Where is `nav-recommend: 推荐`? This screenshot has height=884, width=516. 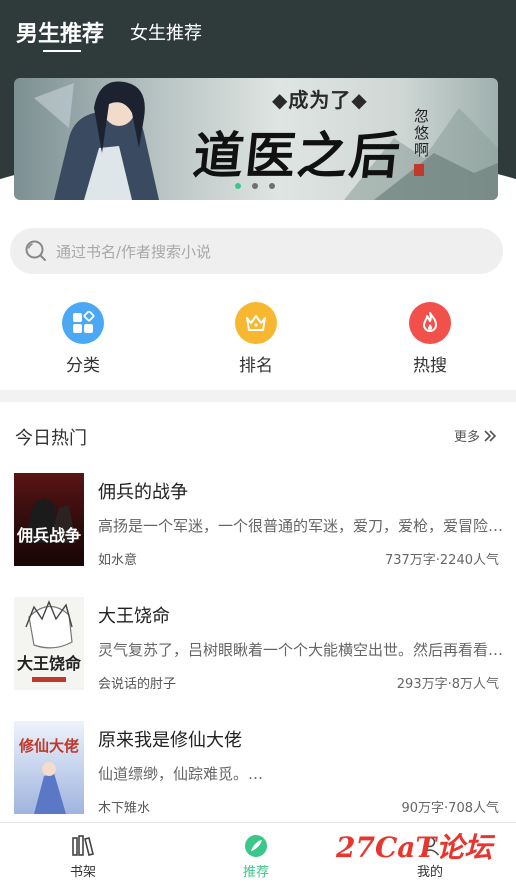
nav-recommend: 推荐 is located at coordinates (256, 856).